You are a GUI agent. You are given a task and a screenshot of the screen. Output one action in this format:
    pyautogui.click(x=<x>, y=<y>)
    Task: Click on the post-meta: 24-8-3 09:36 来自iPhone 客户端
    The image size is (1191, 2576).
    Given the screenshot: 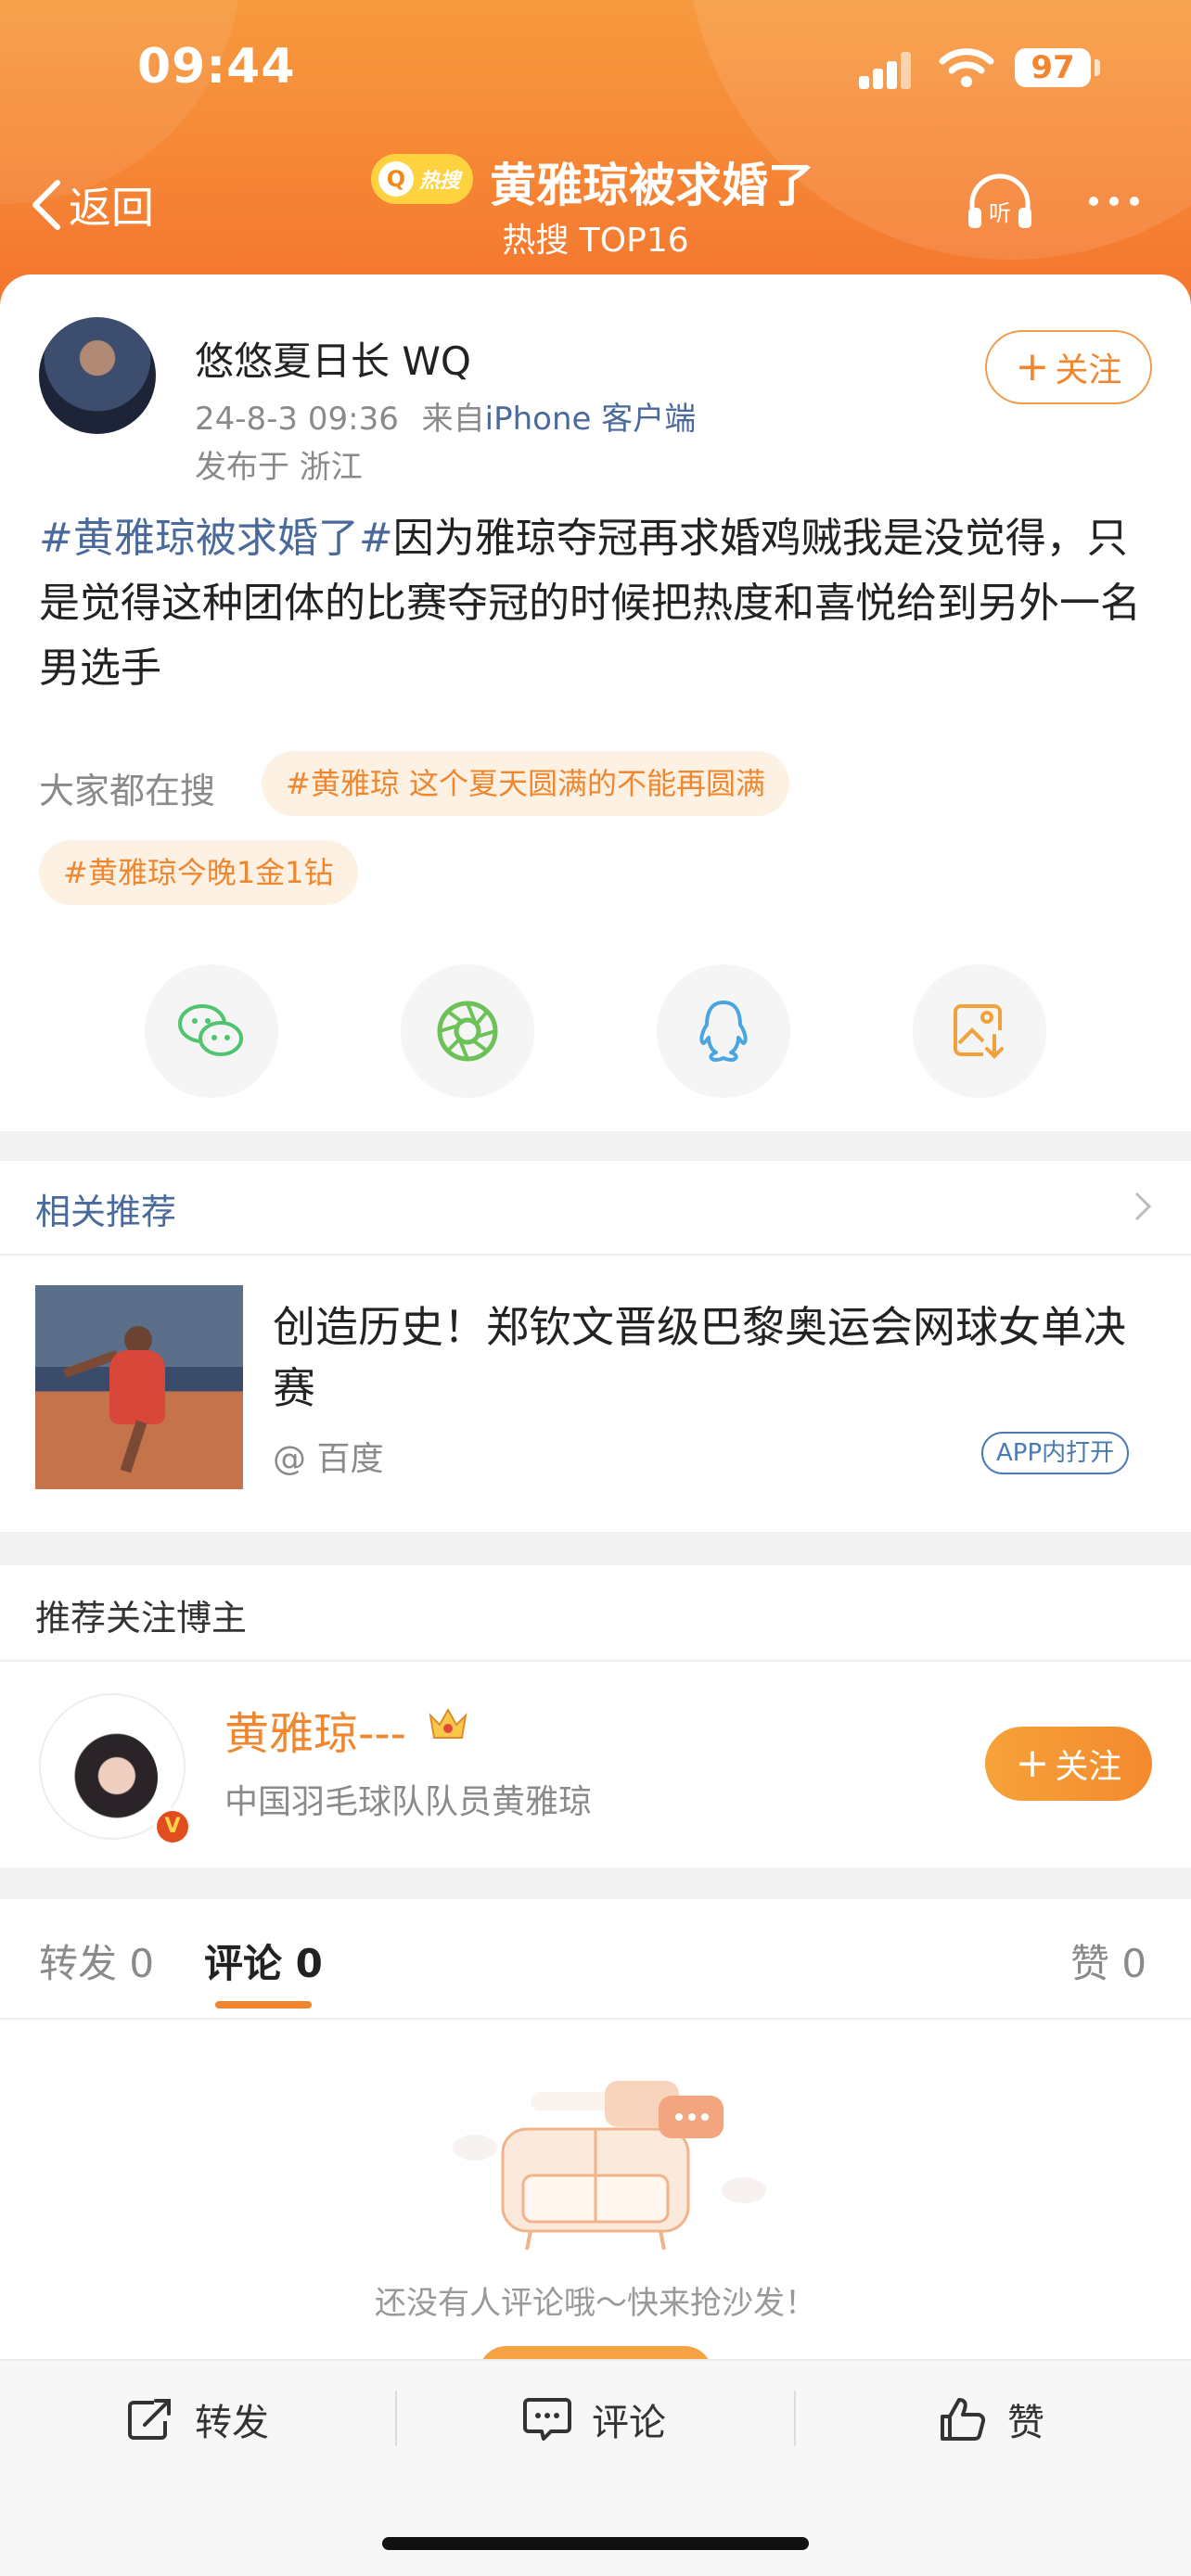 What is the action you would take?
    pyautogui.click(x=446, y=420)
    